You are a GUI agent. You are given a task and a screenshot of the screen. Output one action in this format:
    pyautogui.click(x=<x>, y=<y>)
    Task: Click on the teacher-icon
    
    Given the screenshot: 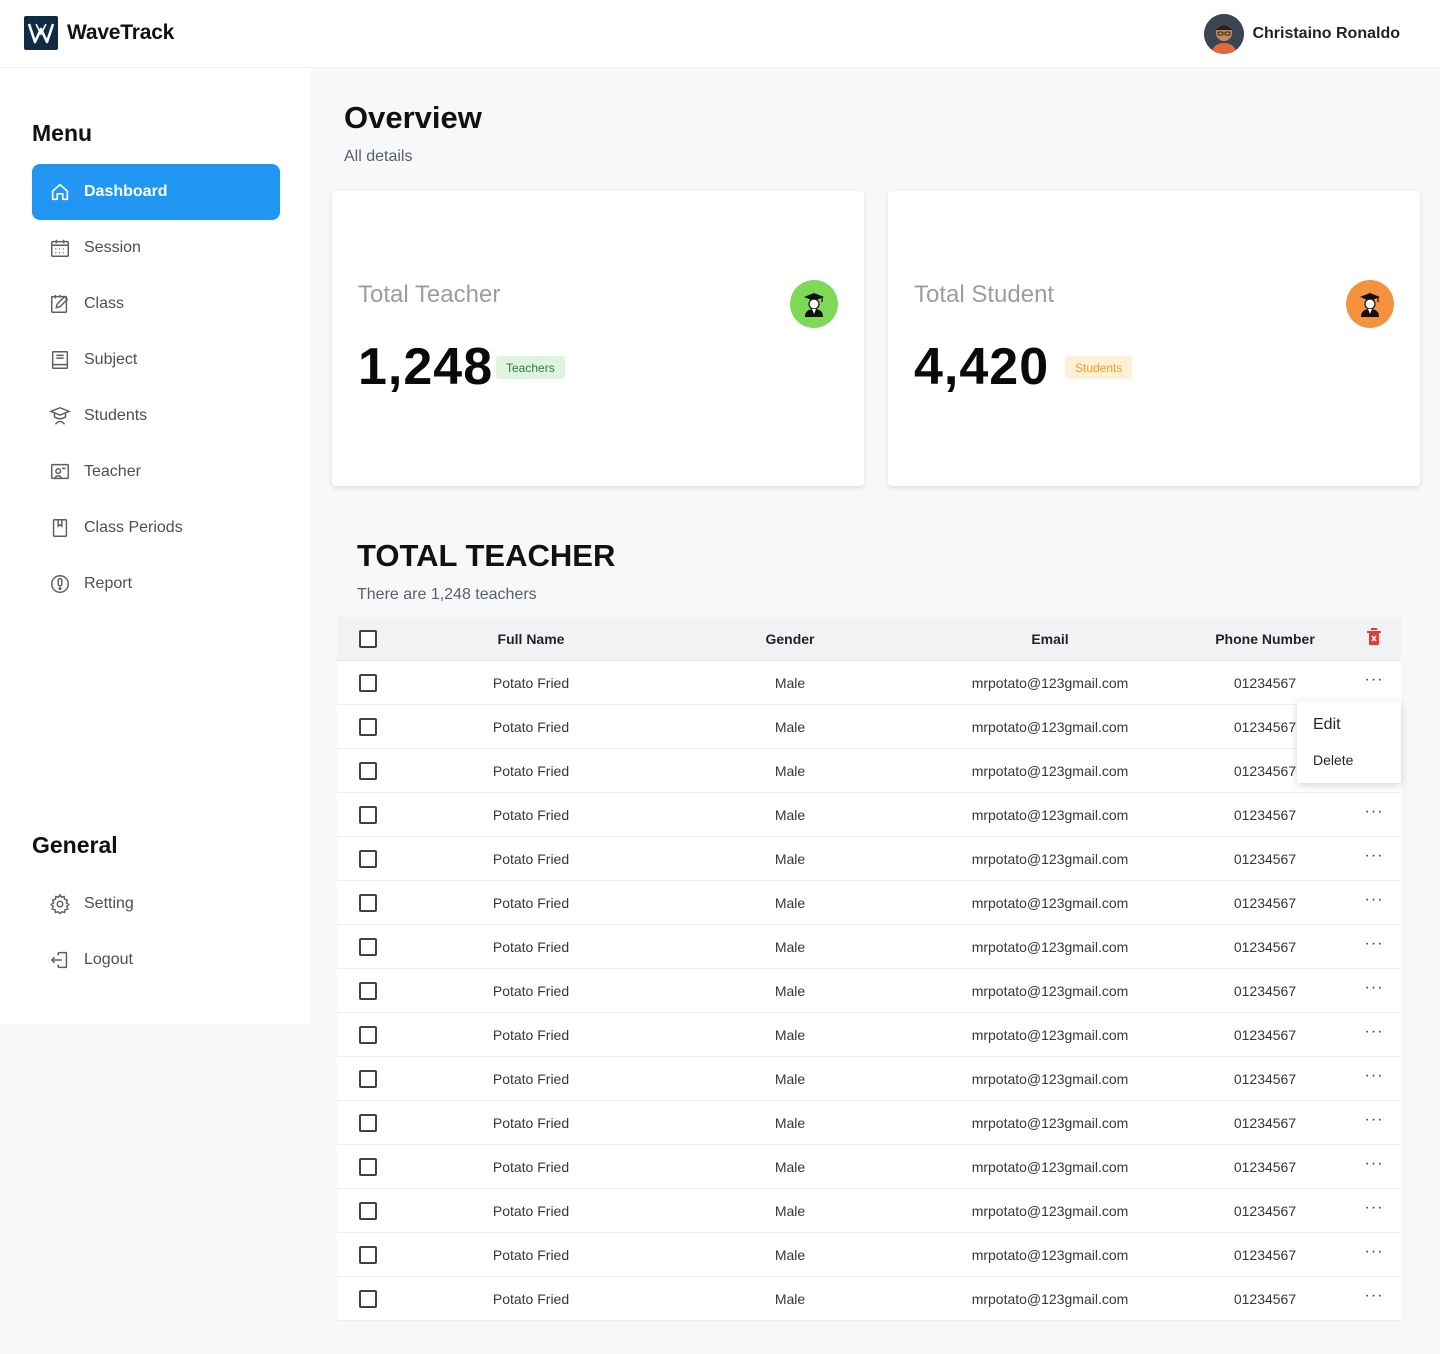 What is the action you would take?
    pyautogui.click(x=814, y=304)
    